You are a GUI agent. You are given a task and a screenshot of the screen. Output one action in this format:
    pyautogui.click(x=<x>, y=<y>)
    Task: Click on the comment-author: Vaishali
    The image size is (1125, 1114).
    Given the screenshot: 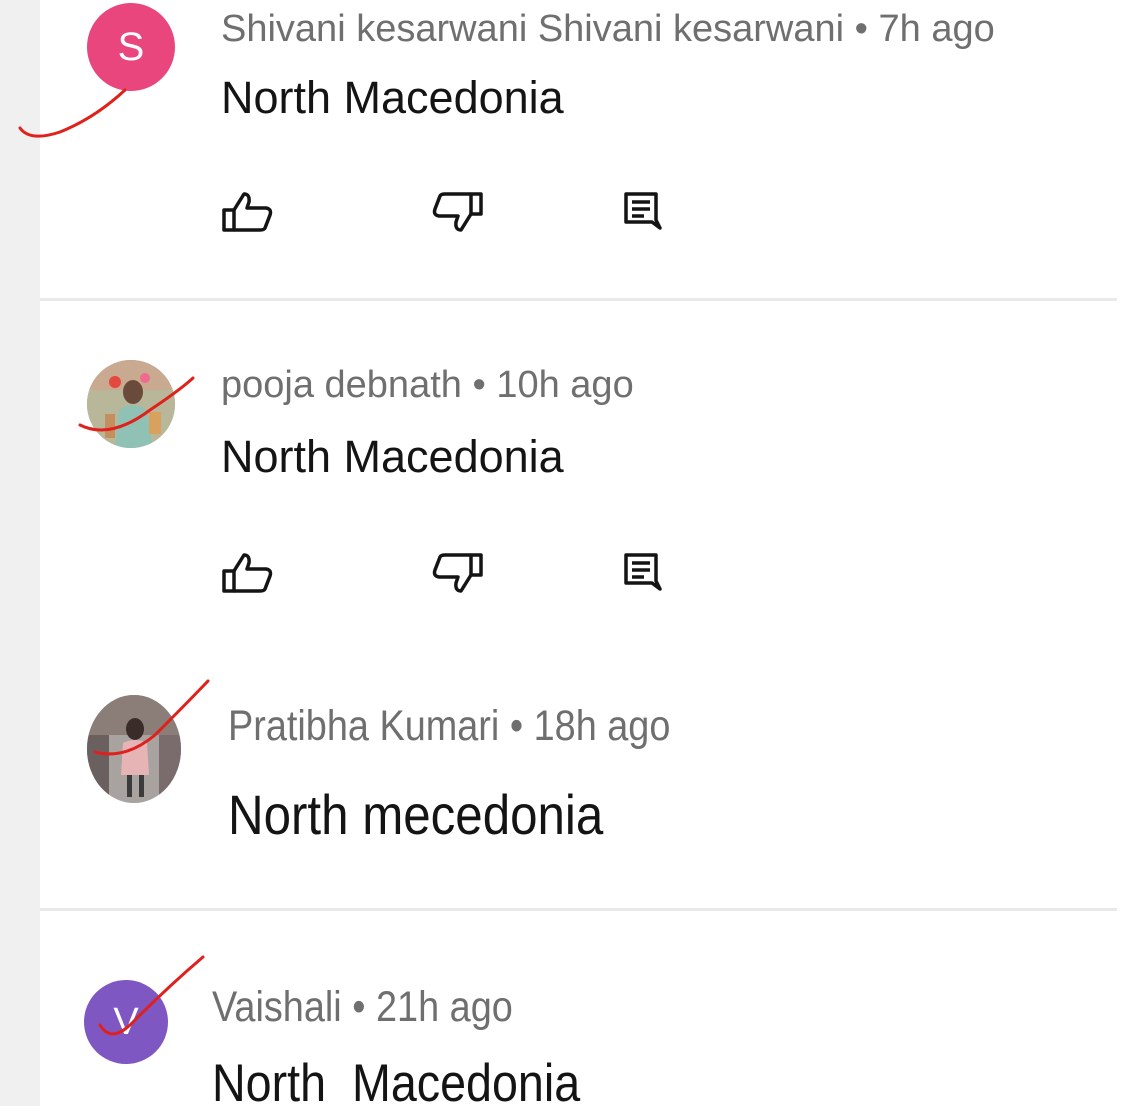 What is the action you would take?
    pyautogui.click(x=277, y=1007)
    